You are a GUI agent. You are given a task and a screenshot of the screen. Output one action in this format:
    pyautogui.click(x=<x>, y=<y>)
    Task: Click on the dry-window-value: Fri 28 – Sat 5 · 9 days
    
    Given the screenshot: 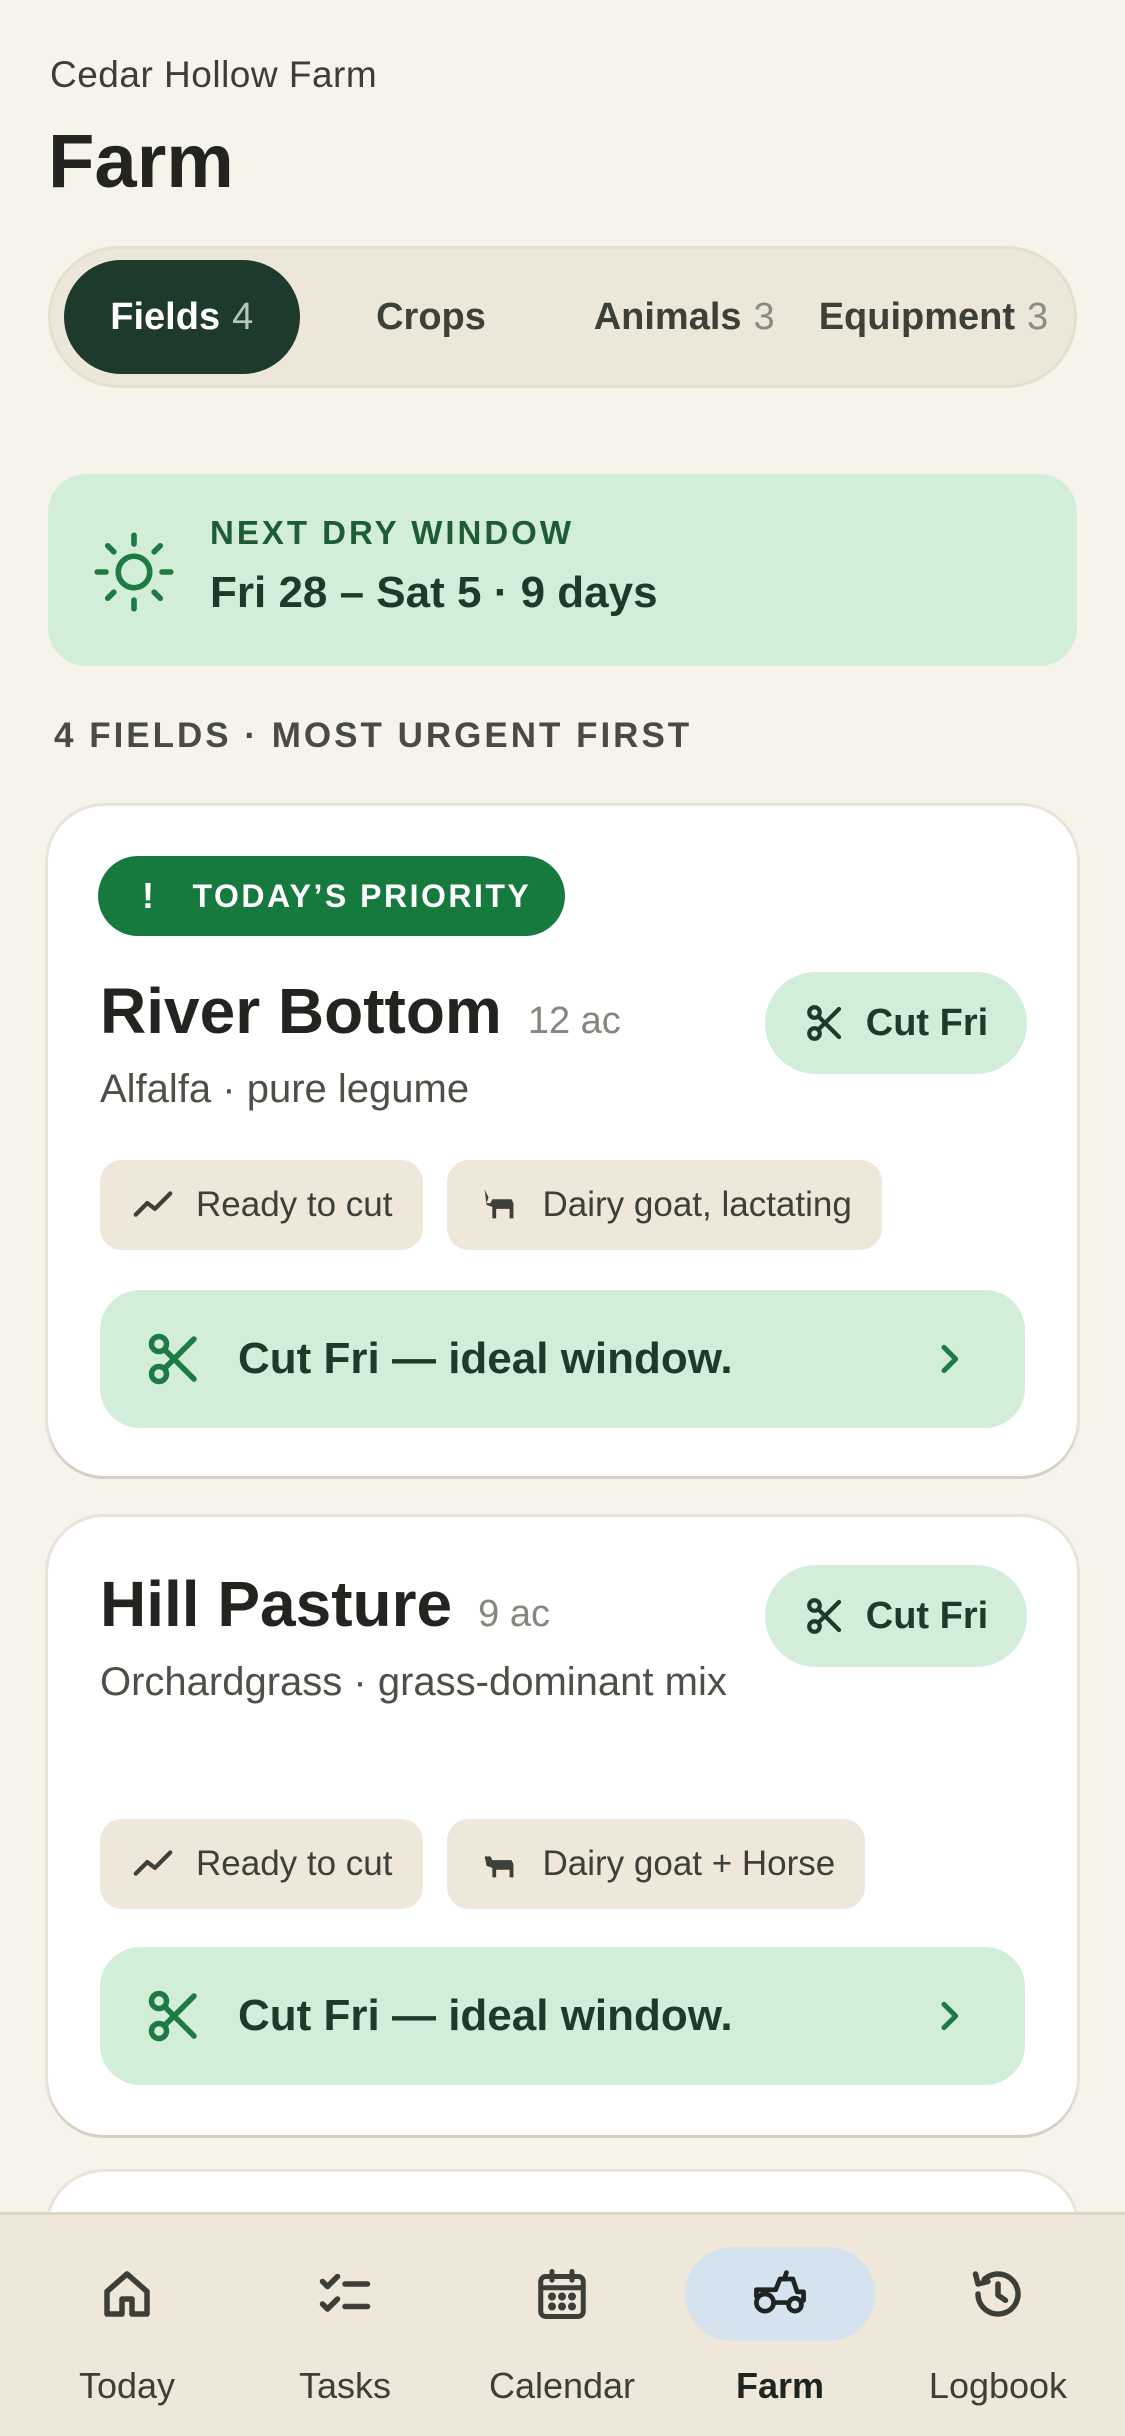 What is the action you would take?
    pyautogui.click(x=434, y=592)
    